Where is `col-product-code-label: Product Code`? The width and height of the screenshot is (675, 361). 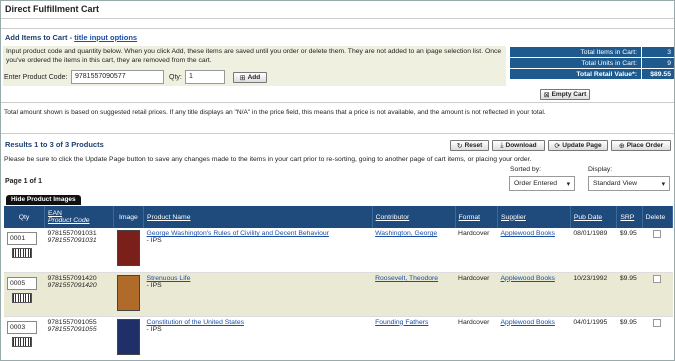 col-product-code-label: Product Code is located at coordinates (68, 220).